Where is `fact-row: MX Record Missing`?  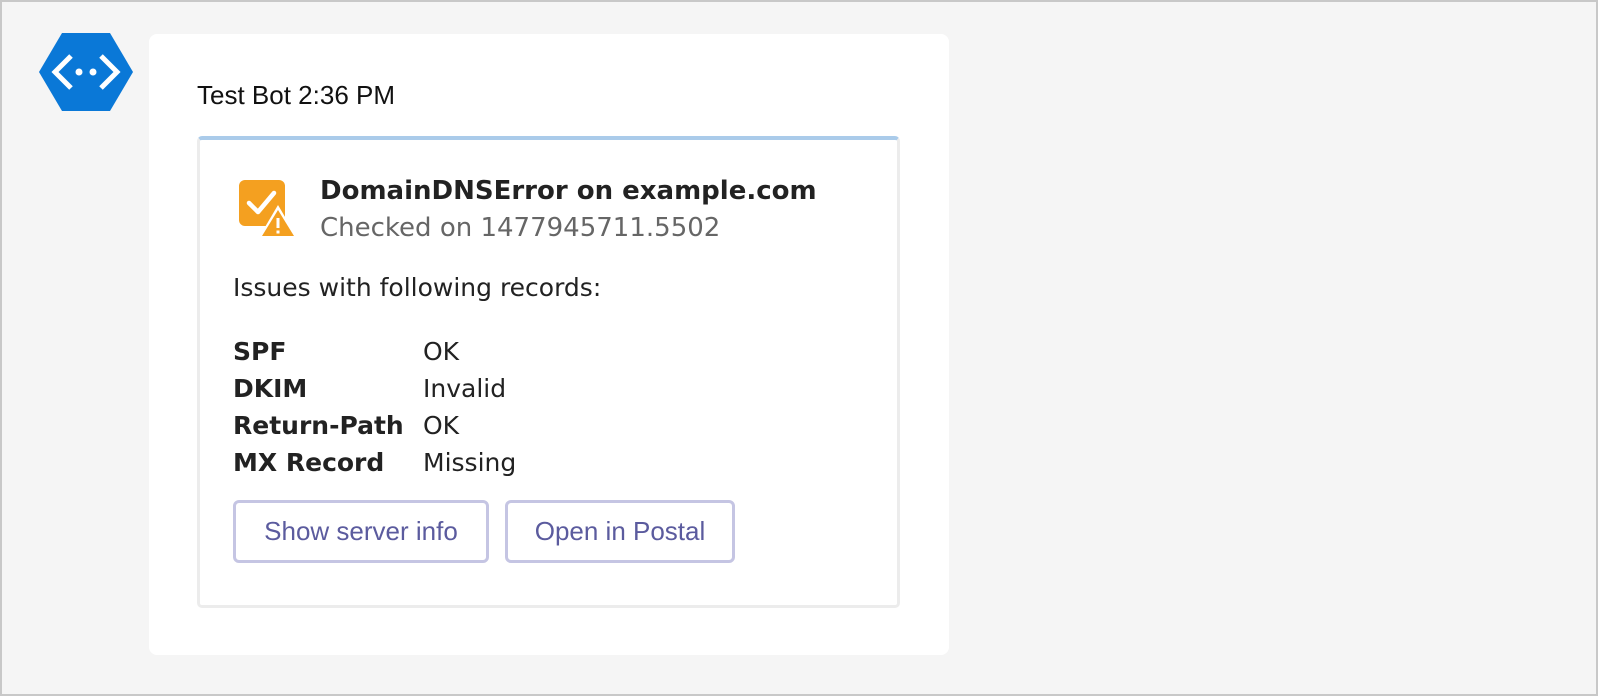
fact-row: MX Record Missing is located at coordinates (374, 462).